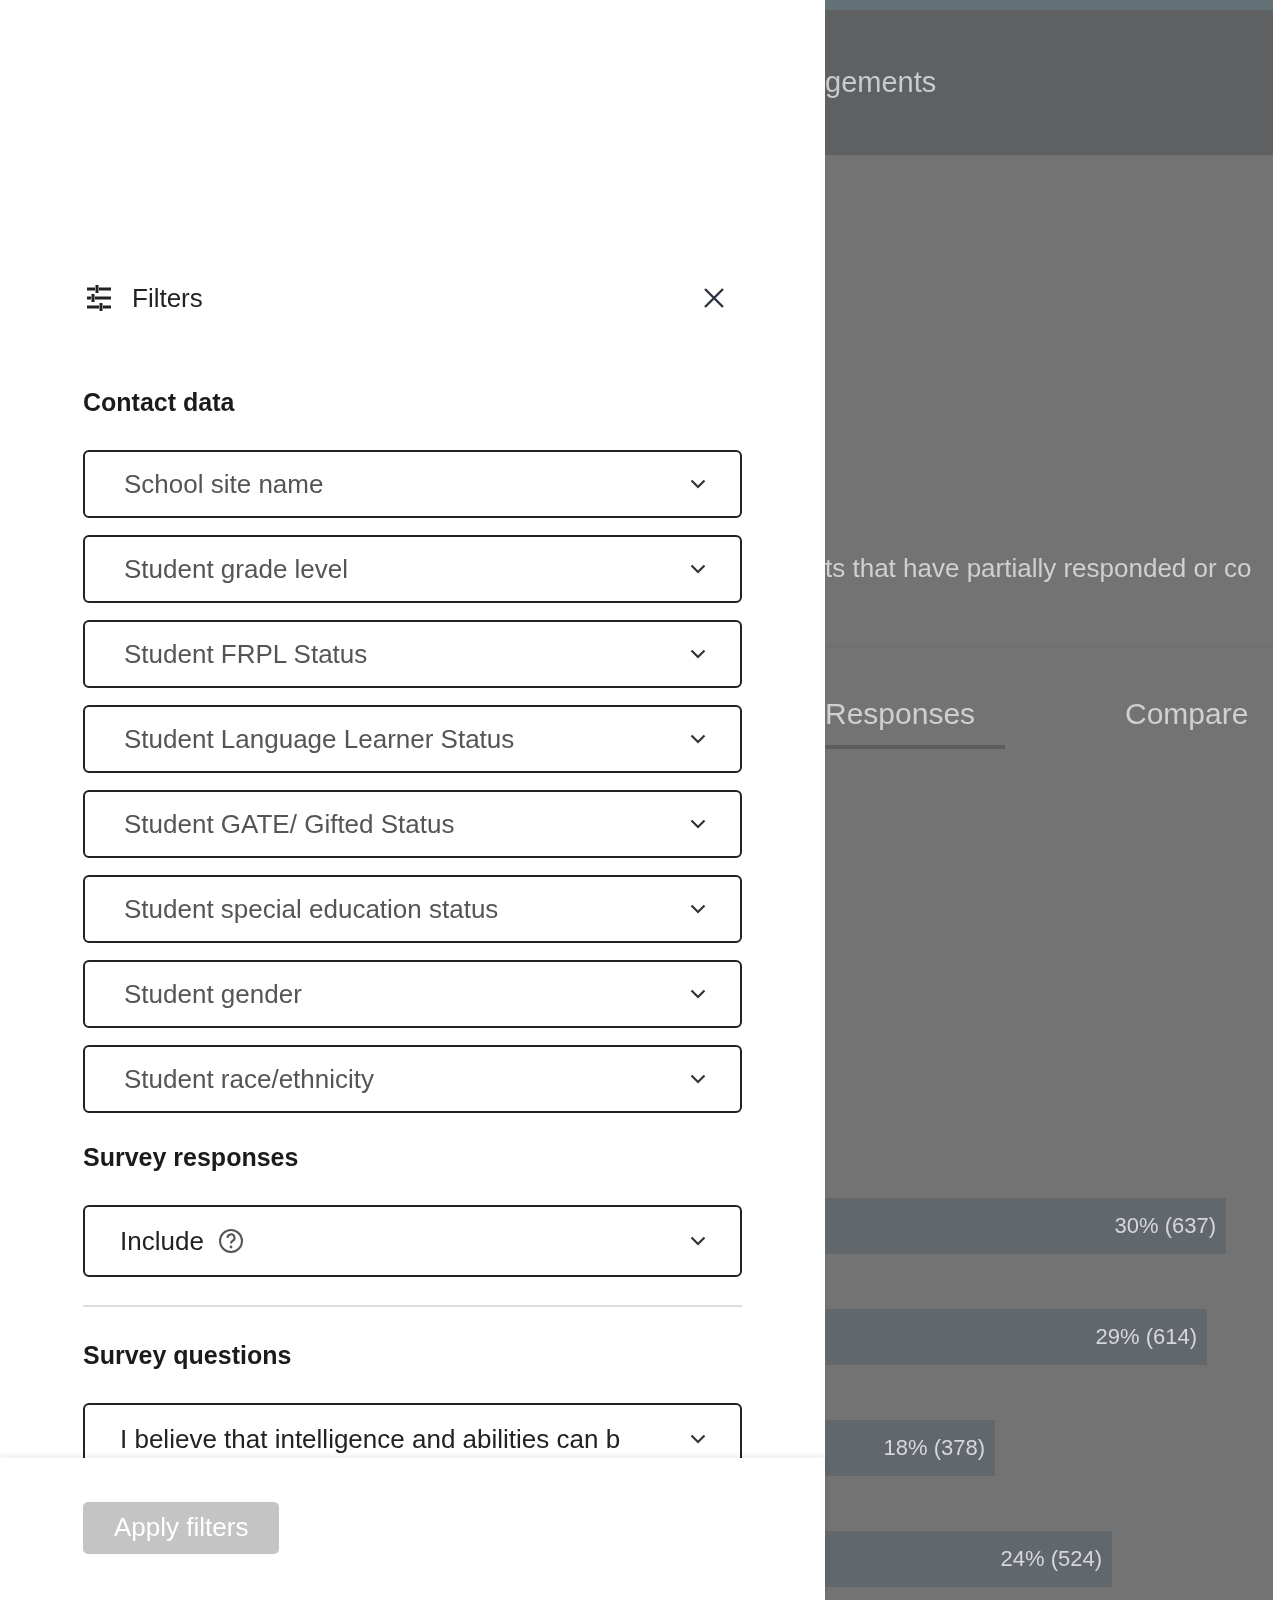  What do you see at coordinates (191, 1157) in the screenshot?
I see `section-heading: Survey responses` at bounding box center [191, 1157].